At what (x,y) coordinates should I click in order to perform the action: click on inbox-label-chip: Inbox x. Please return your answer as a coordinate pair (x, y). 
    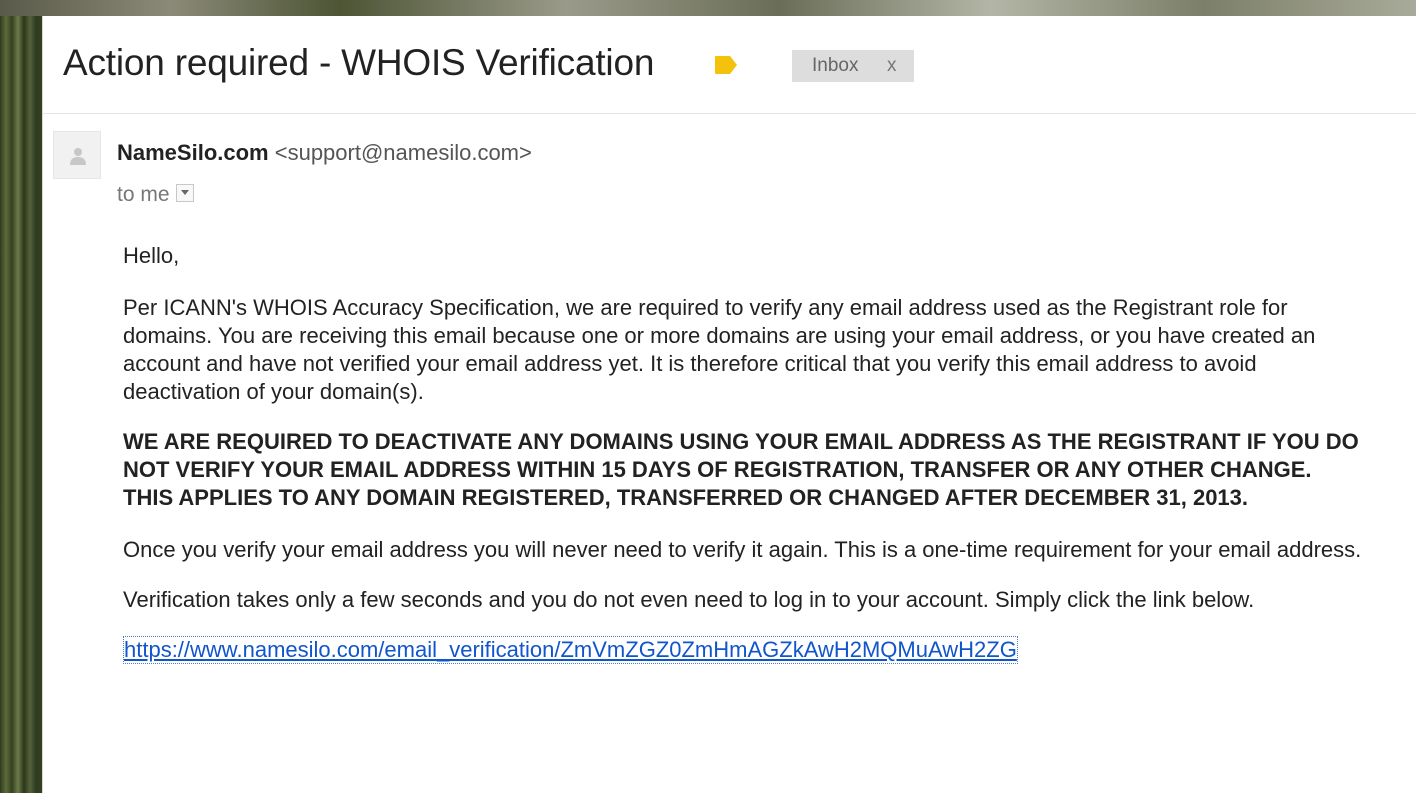
    Looking at the image, I should click on (853, 66).